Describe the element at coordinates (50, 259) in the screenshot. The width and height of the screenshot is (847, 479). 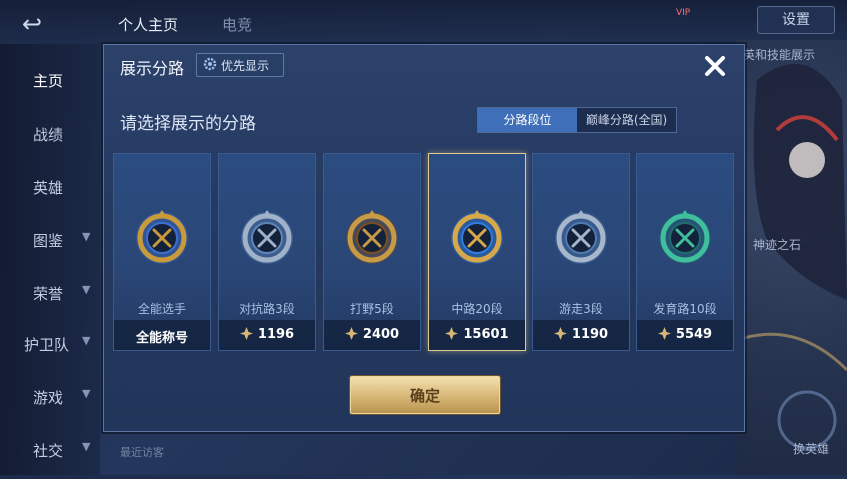
I see `sidebar: 主页 战绩 英雄 图鉴 ▼ 荣誉 ▼ 护卫队 ▼ 游戏 ▼ 社交 ▼` at that location.